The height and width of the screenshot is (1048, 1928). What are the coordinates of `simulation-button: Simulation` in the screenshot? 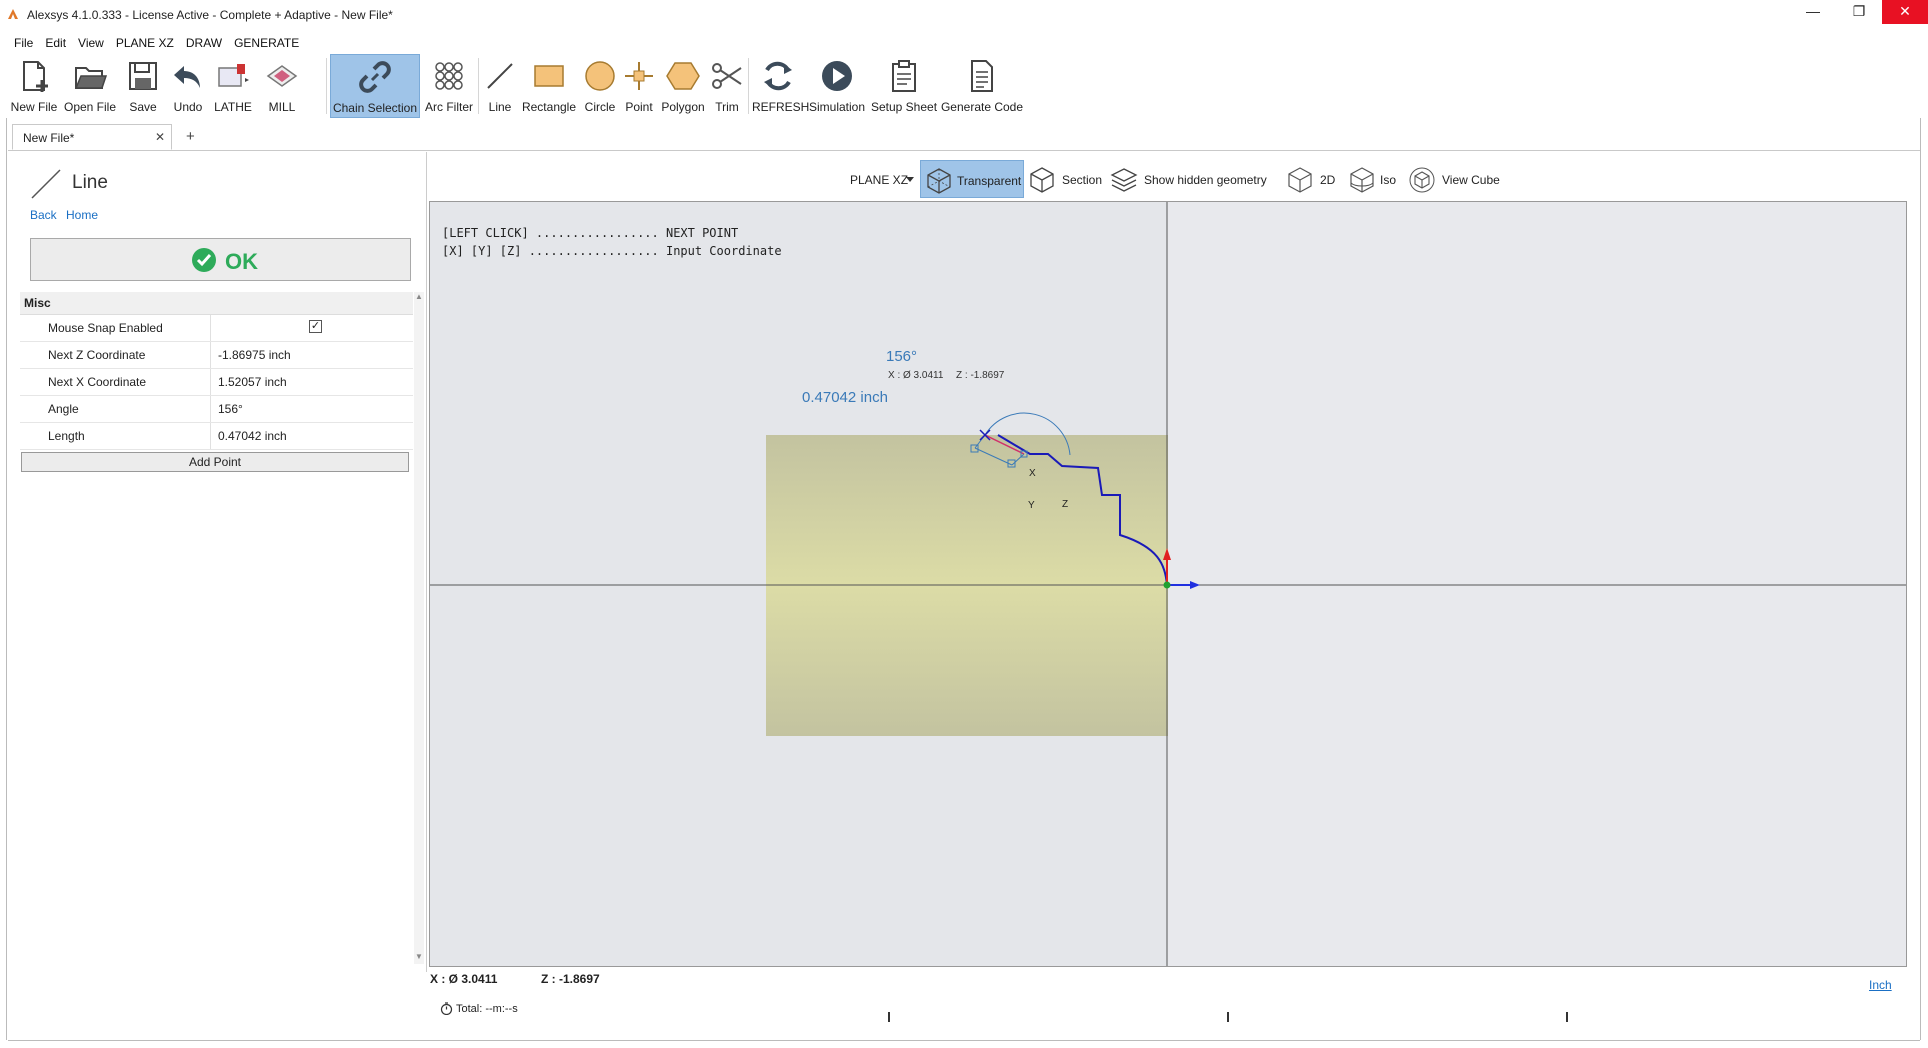 It's located at (837, 86).